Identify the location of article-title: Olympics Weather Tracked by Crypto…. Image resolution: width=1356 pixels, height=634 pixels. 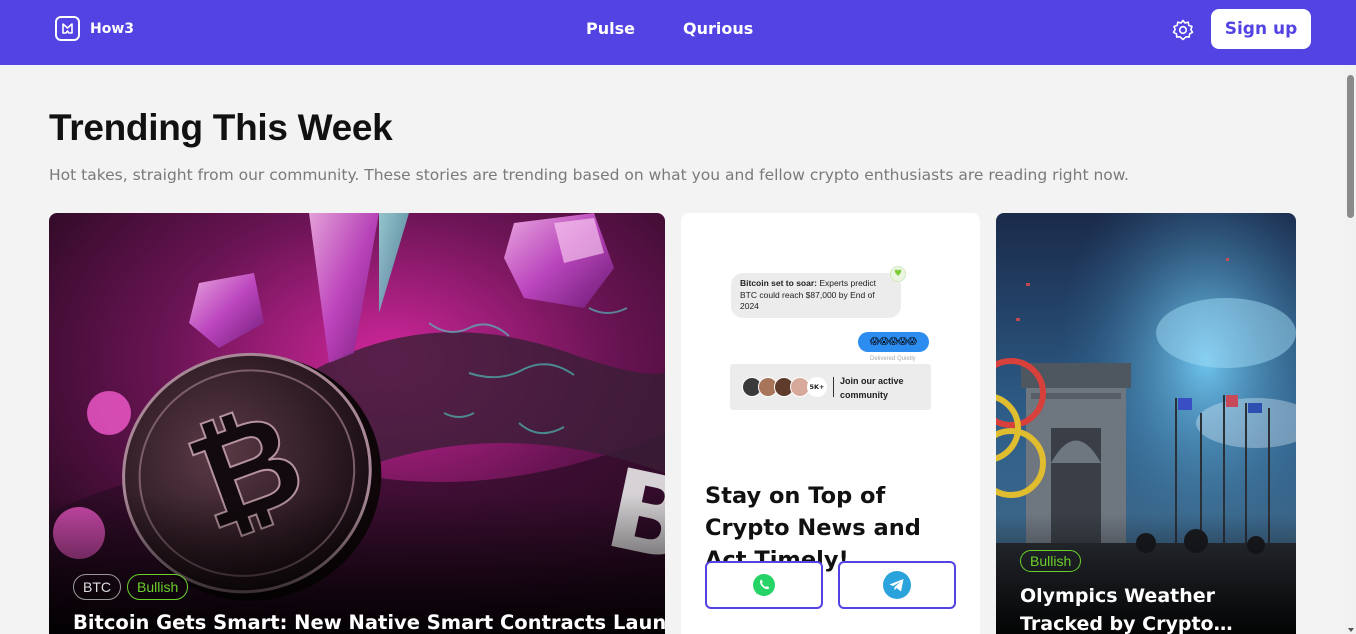
(1150, 608).